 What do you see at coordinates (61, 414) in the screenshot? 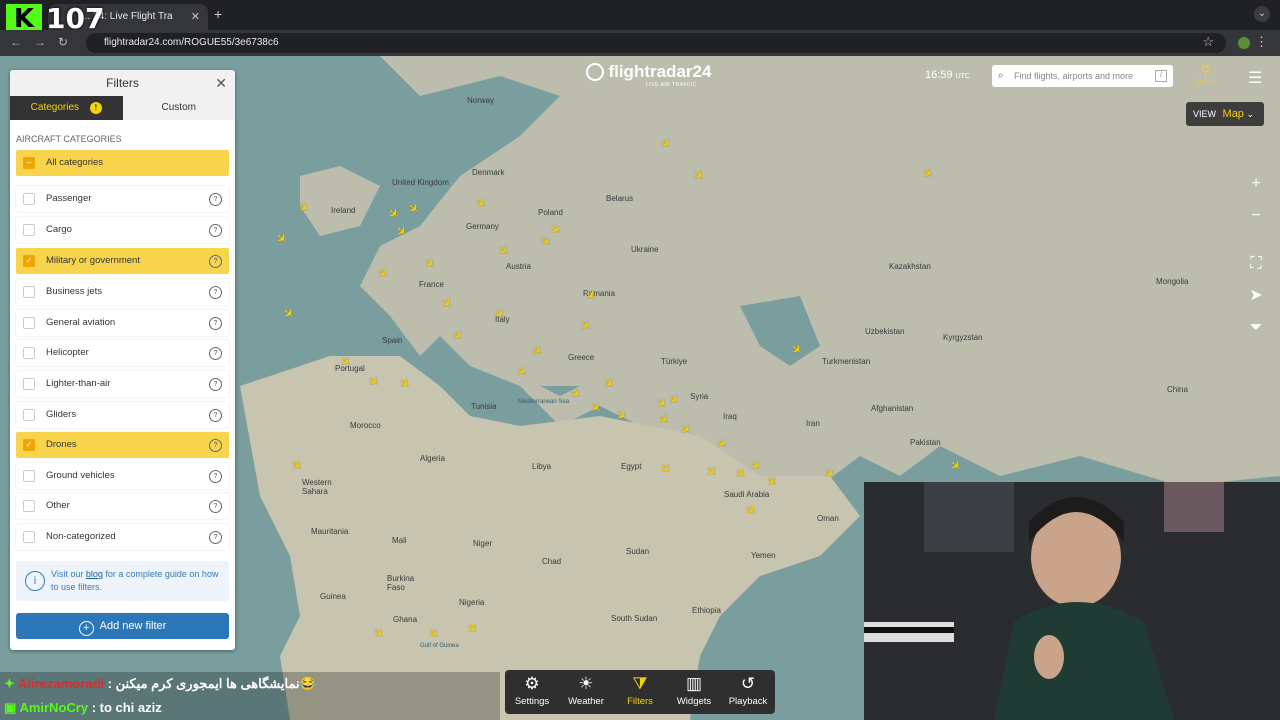
I see `category-label: Gliders` at bounding box center [61, 414].